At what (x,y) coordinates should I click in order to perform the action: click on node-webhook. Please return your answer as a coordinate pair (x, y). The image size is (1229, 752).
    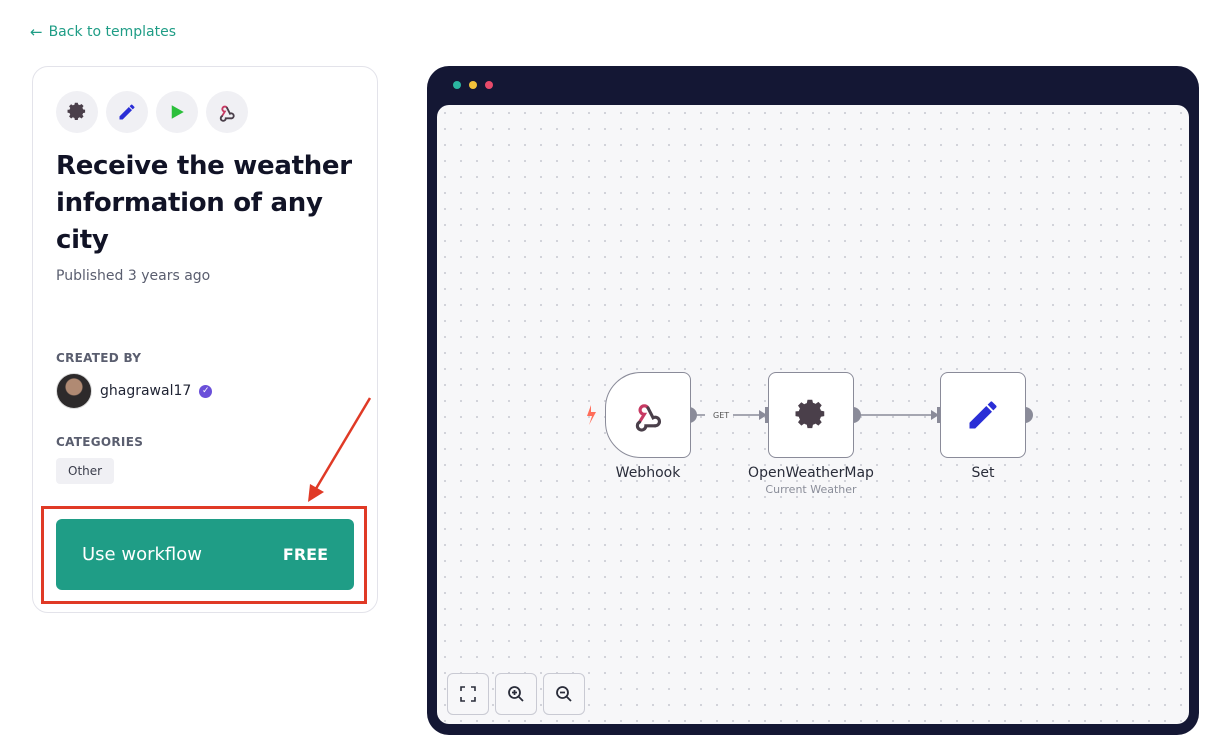
    Looking at the image, I should click on (648, 415).